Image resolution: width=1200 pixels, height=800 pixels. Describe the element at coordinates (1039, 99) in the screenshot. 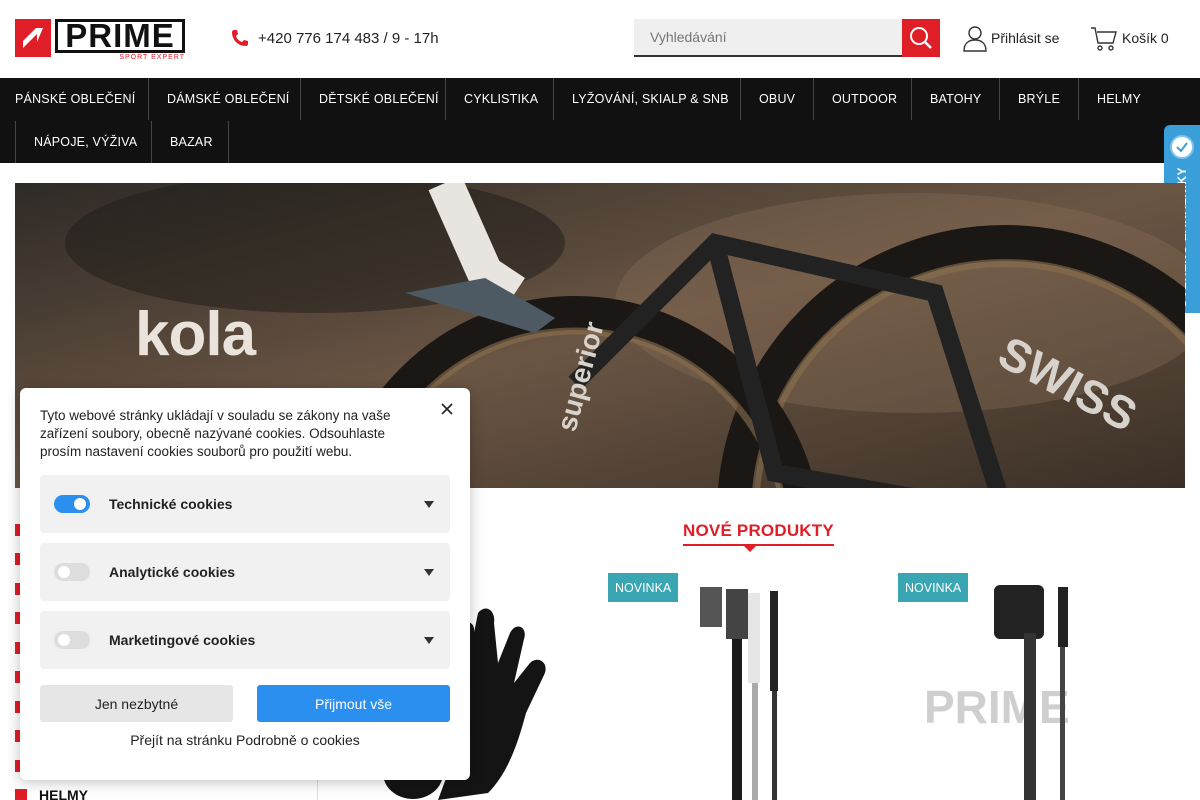

I see `nav-item-bryle: BRÝLE` at that location.